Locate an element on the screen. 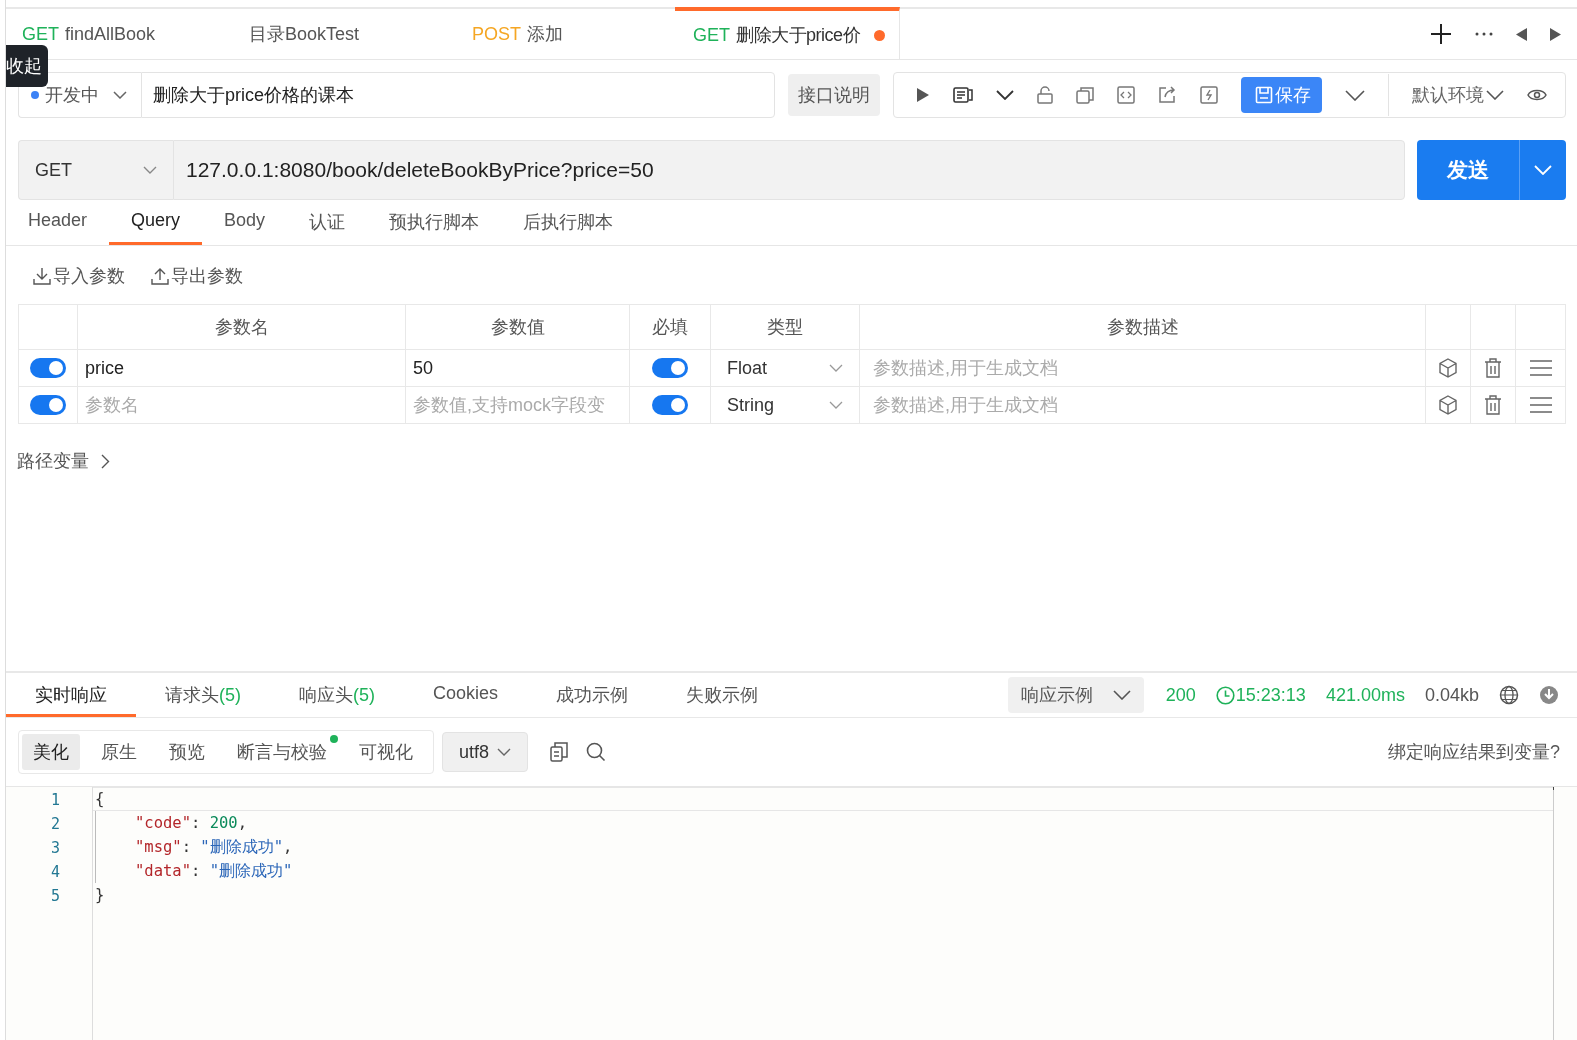 This screenshot has width=1577, height=1040. chevron-right-icon is located at coordinates (105, 461).